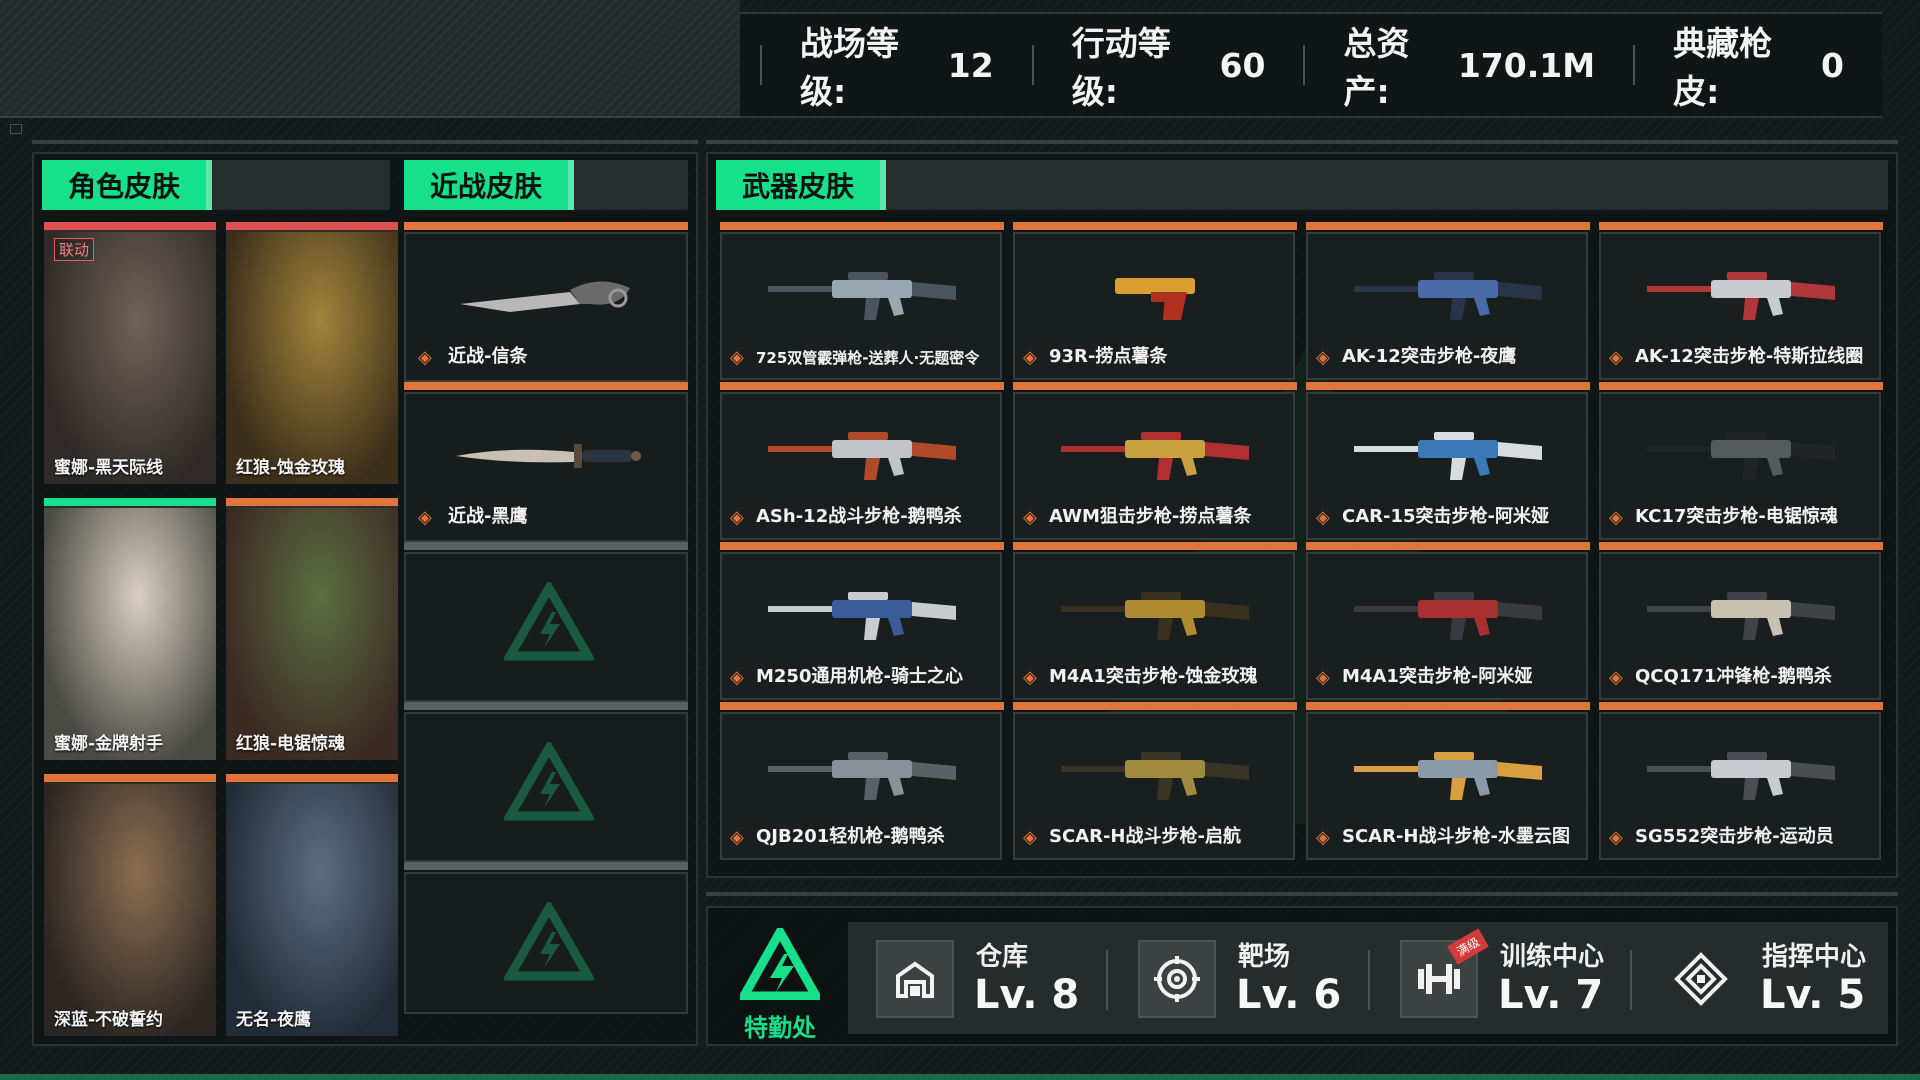 Image resolution: width=1920 pixels, height=1080 pixels. What do you see at coordinates (1145, 836) in the screenshot?
I see `weapon-skin-name: SCAR-H战斗步枪-启航` at bounding box center [1145, 836].